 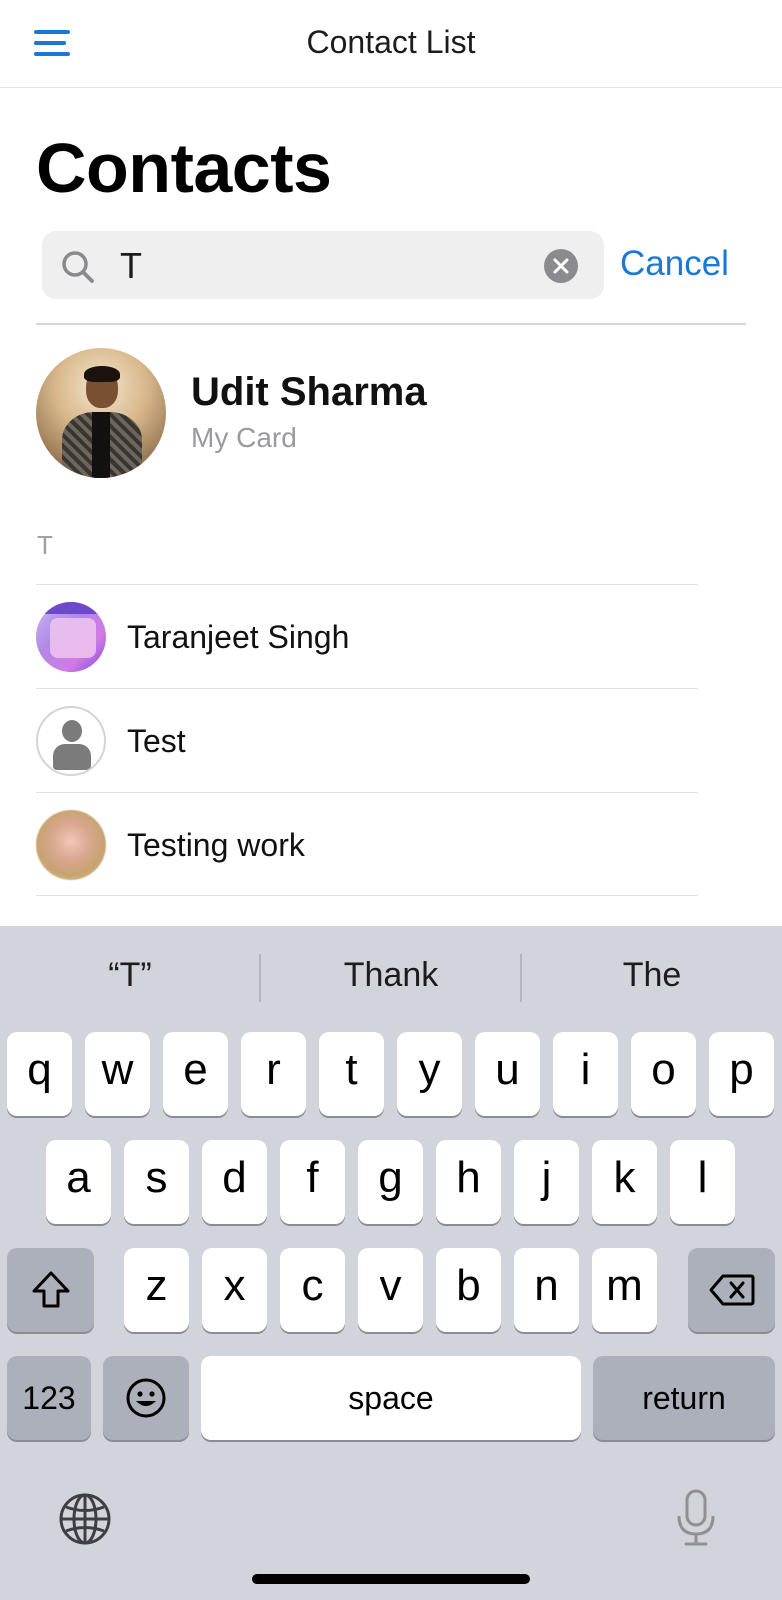 I want to click on predictive-suggestion-bar: “T” Thank The, so click(x=391, y=978).